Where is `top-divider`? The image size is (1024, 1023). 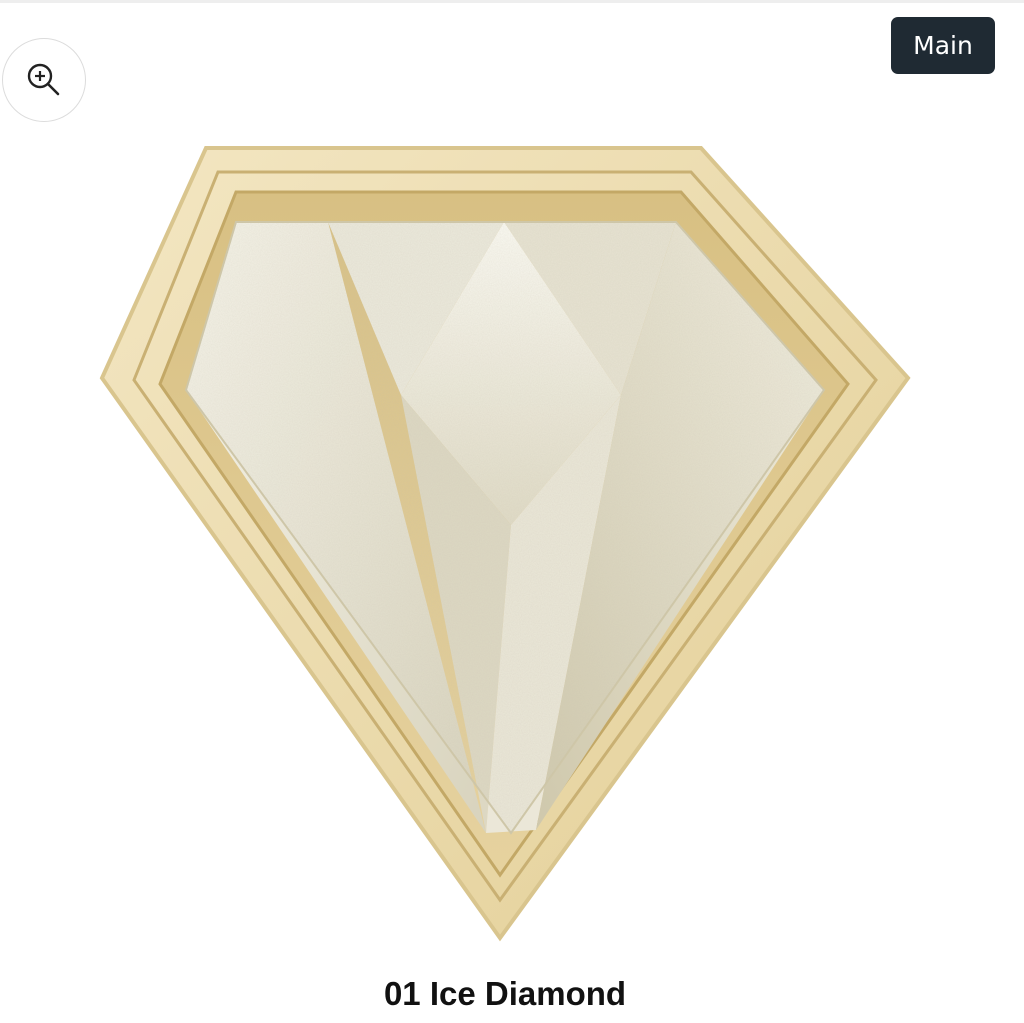 top-divider is located at coordinates (512, 1).